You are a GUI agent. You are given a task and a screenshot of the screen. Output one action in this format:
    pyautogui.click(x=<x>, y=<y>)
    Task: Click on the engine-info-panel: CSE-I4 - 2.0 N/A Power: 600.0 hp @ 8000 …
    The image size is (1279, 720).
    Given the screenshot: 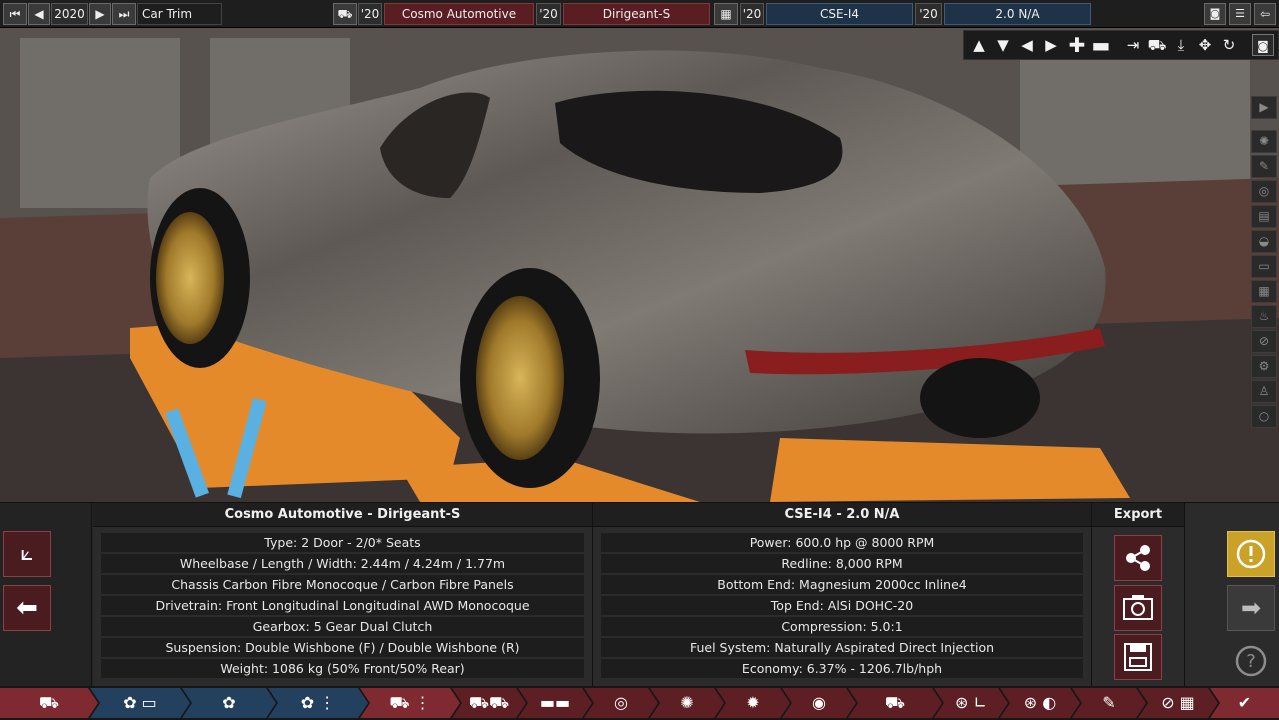 What is the action you would take?
    pyautogui.click(x=842, y=595)
    